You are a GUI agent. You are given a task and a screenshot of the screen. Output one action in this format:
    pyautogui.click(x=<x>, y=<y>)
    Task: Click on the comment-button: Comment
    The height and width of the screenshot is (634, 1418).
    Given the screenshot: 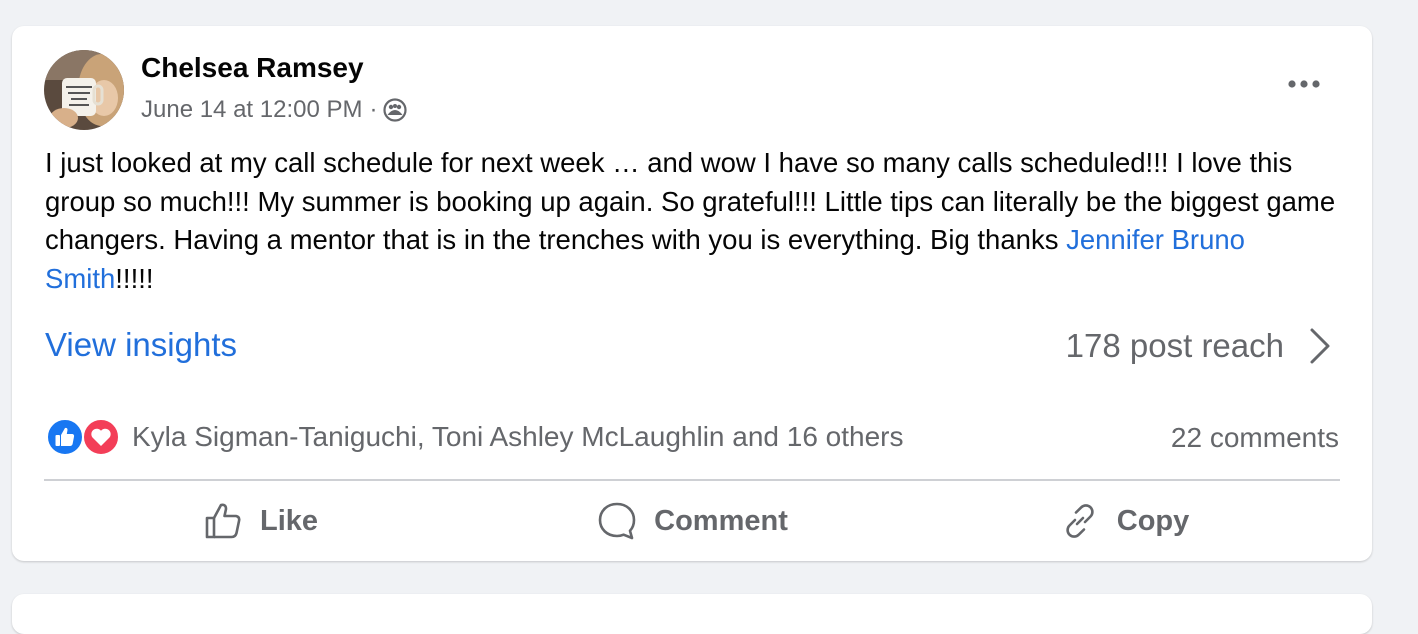 What is the action you would take?
    pyautogui.click(x=692, y=521)
    